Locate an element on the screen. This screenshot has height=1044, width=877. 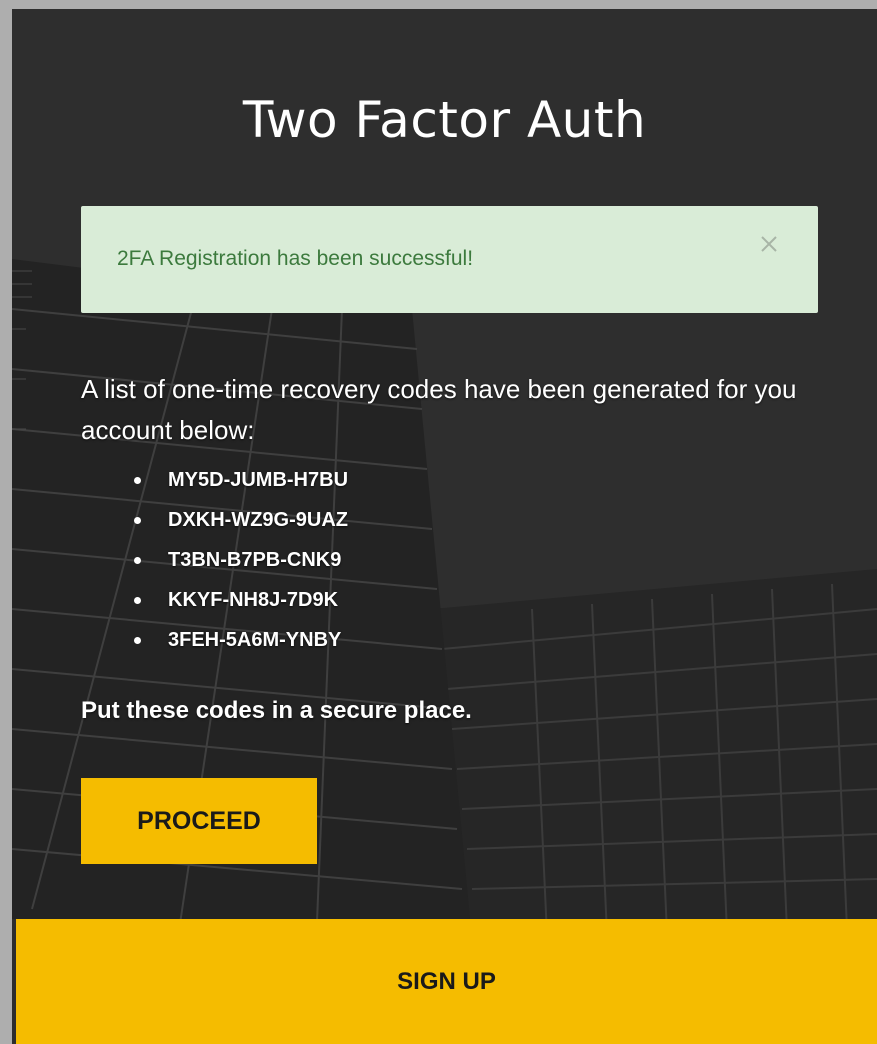
list-item: T3BN-B7PB-CNK9 is located at coordinates (240, 564).